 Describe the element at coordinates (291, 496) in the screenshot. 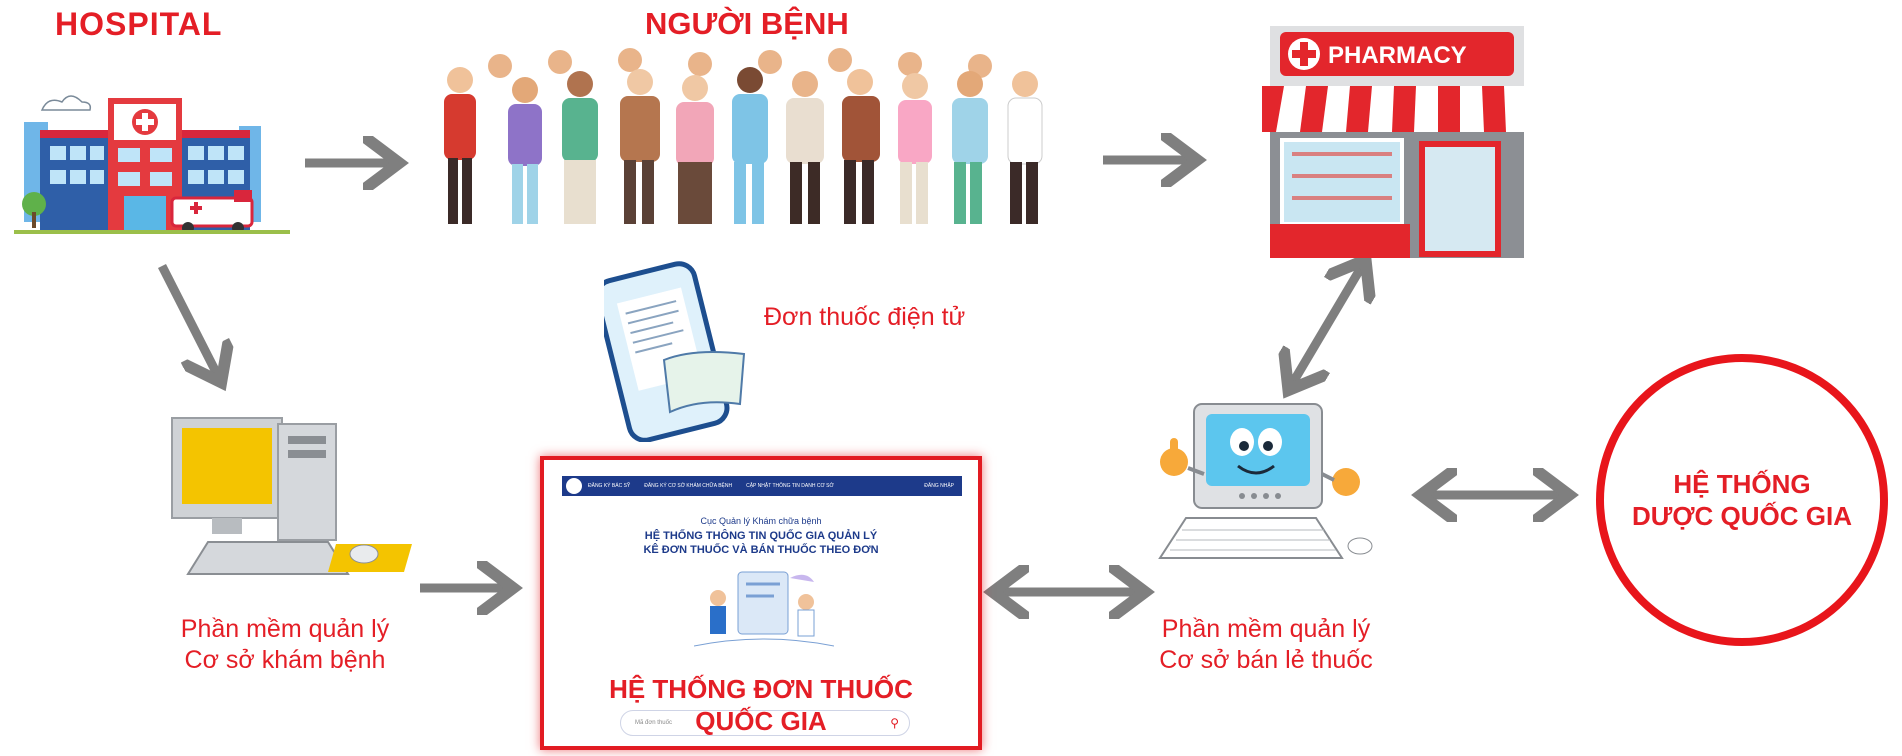

I see `clinic-computer-illustration` at that location.